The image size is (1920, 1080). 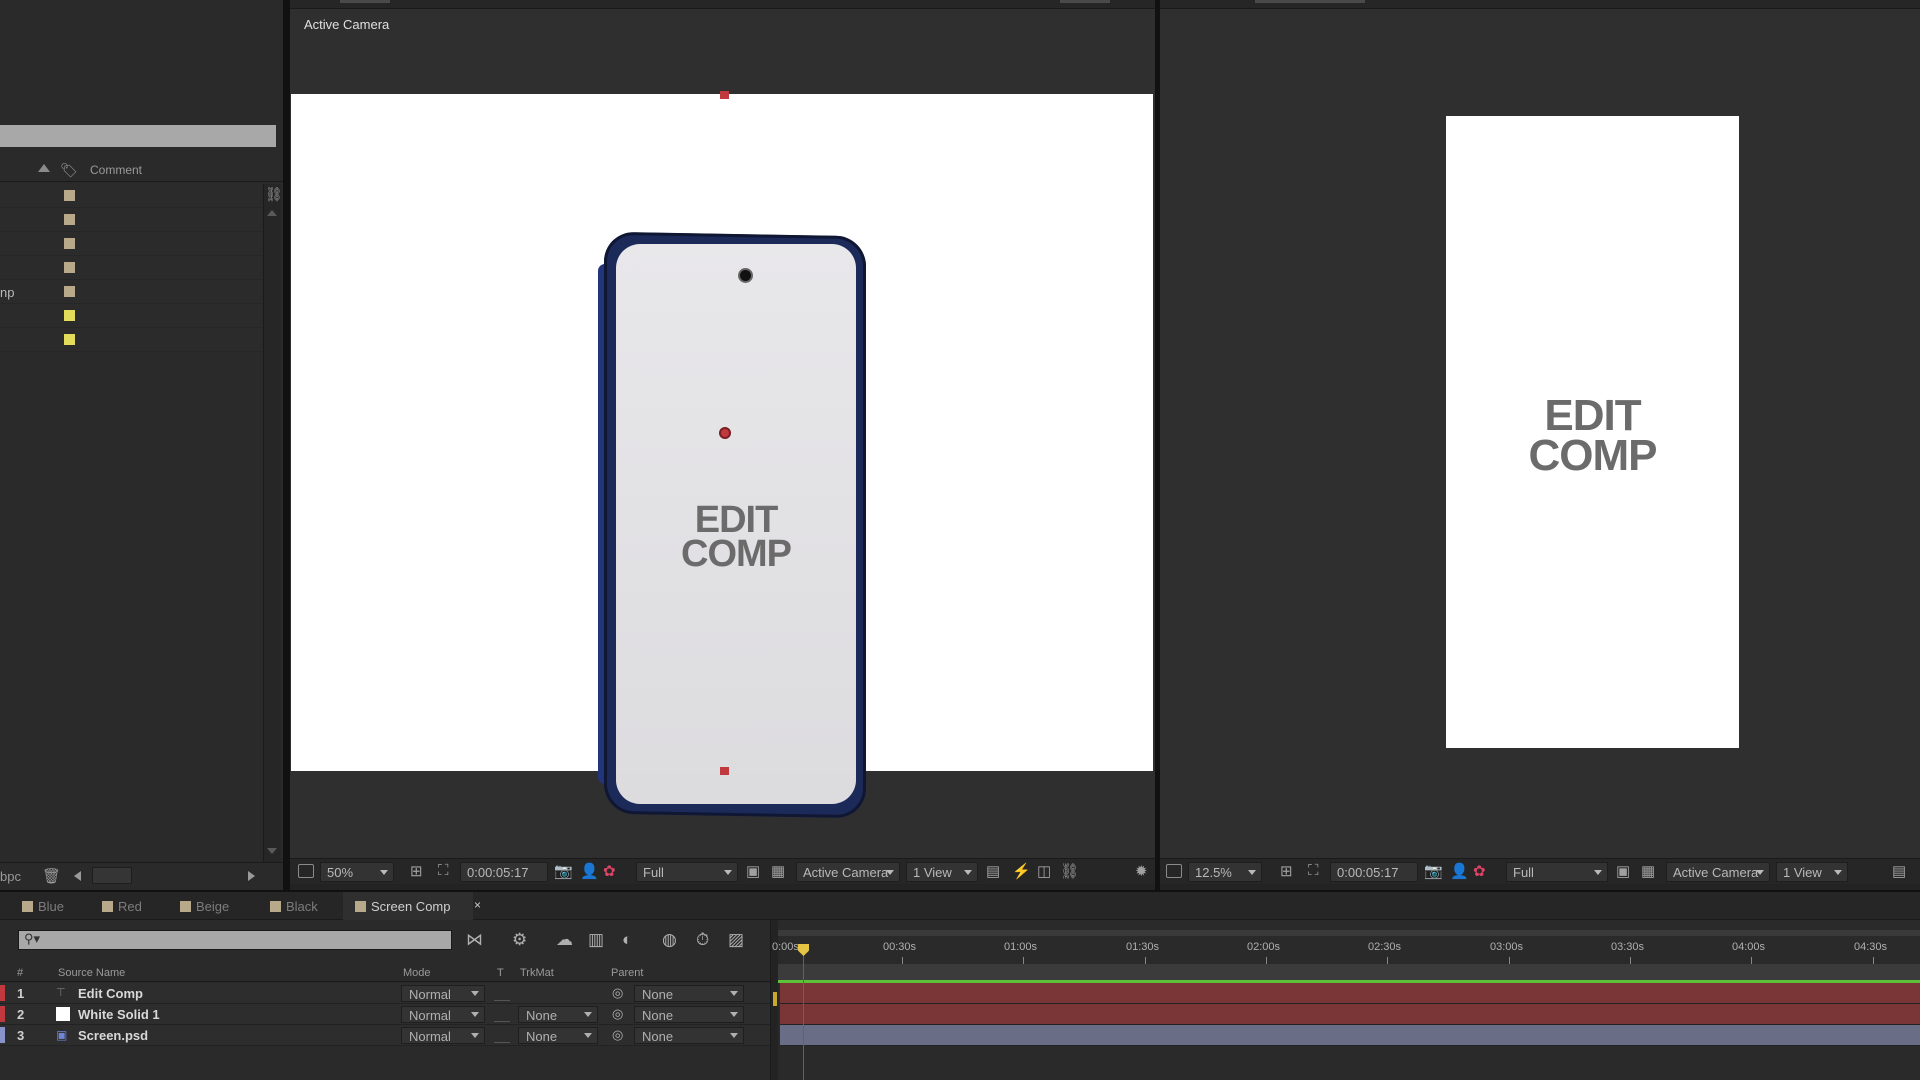 What do you see at coordinates (1044, 871) in the screenshot?
I see `timeline-icon: ◫` at bounding box center [1044, 871].